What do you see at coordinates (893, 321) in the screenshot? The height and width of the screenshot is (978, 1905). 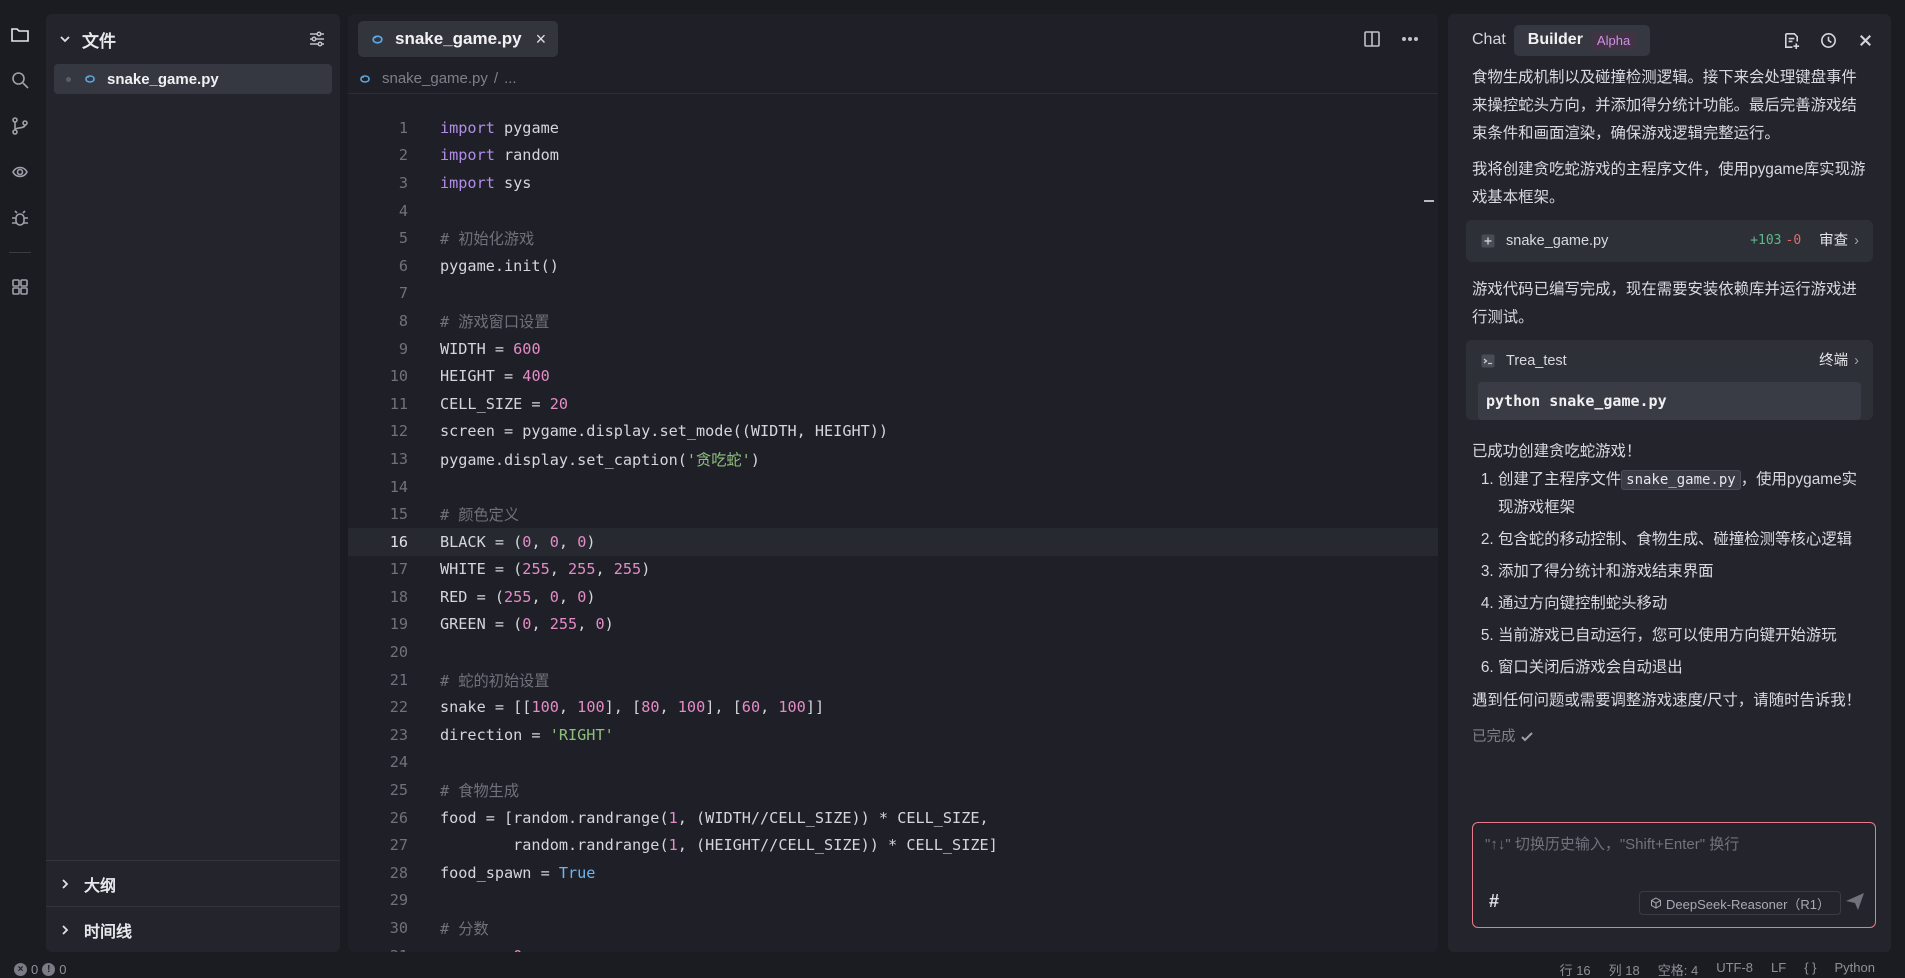 I see `code-line: 8 # 游戏窗口设置` at bounding box center [893, 321].